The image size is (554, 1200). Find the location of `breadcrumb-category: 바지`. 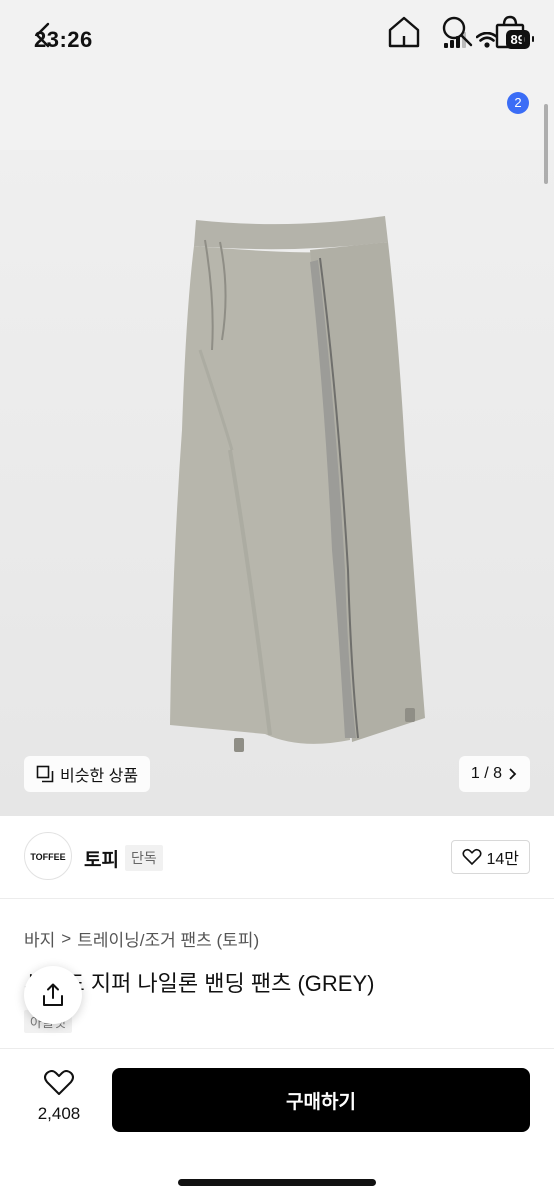

breadcrumb-category: 바지 is located at coordinates (39, 938).